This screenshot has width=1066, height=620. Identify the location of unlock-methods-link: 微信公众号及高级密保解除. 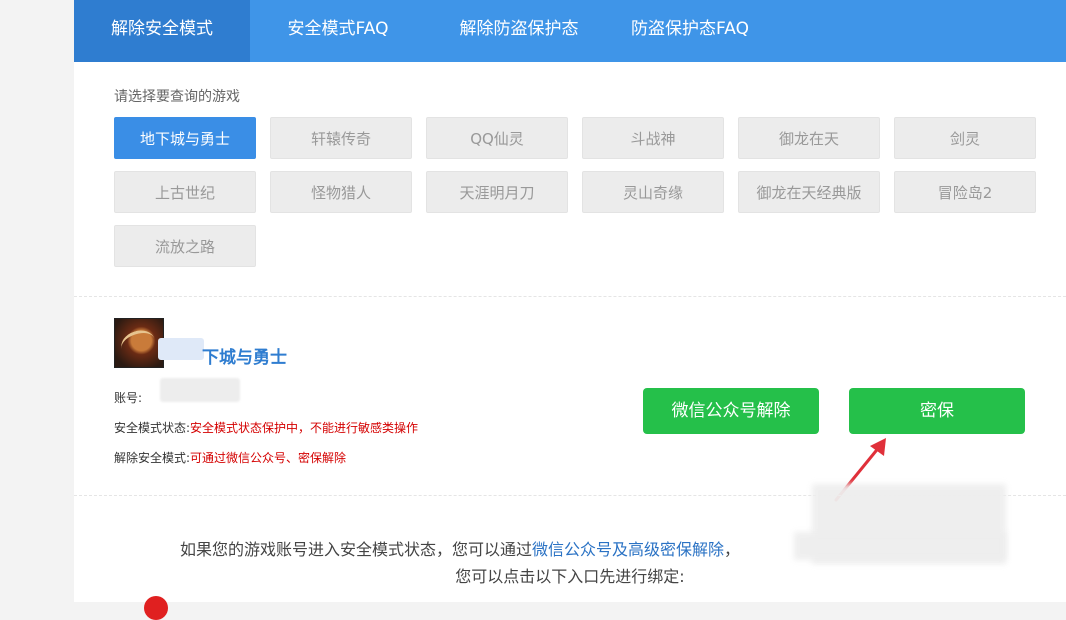
(628, 549).